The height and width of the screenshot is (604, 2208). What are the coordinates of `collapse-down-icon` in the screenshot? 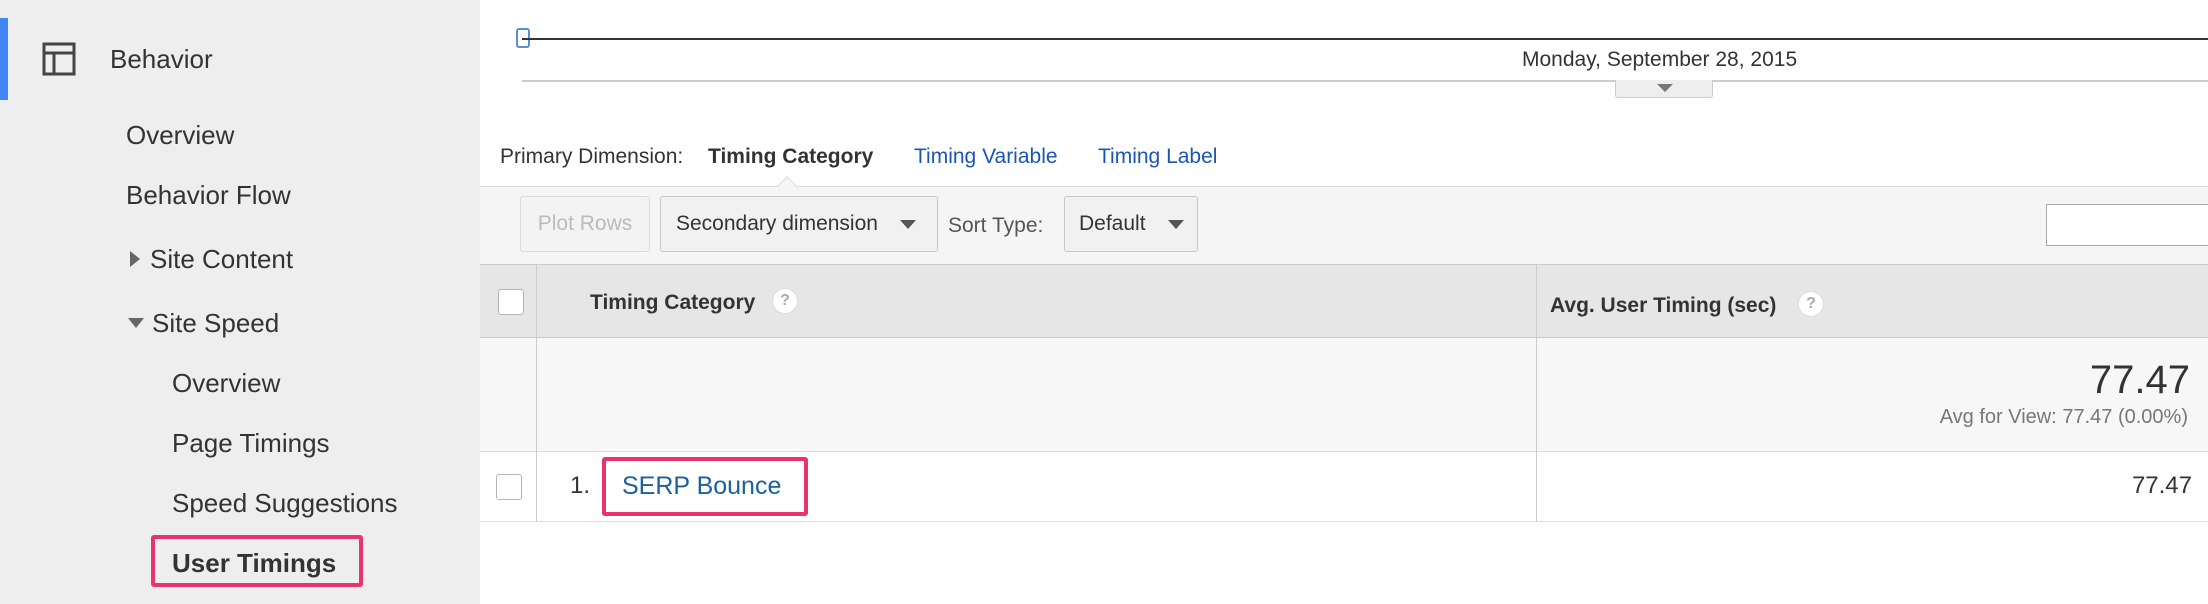 It's located at (136, 323).